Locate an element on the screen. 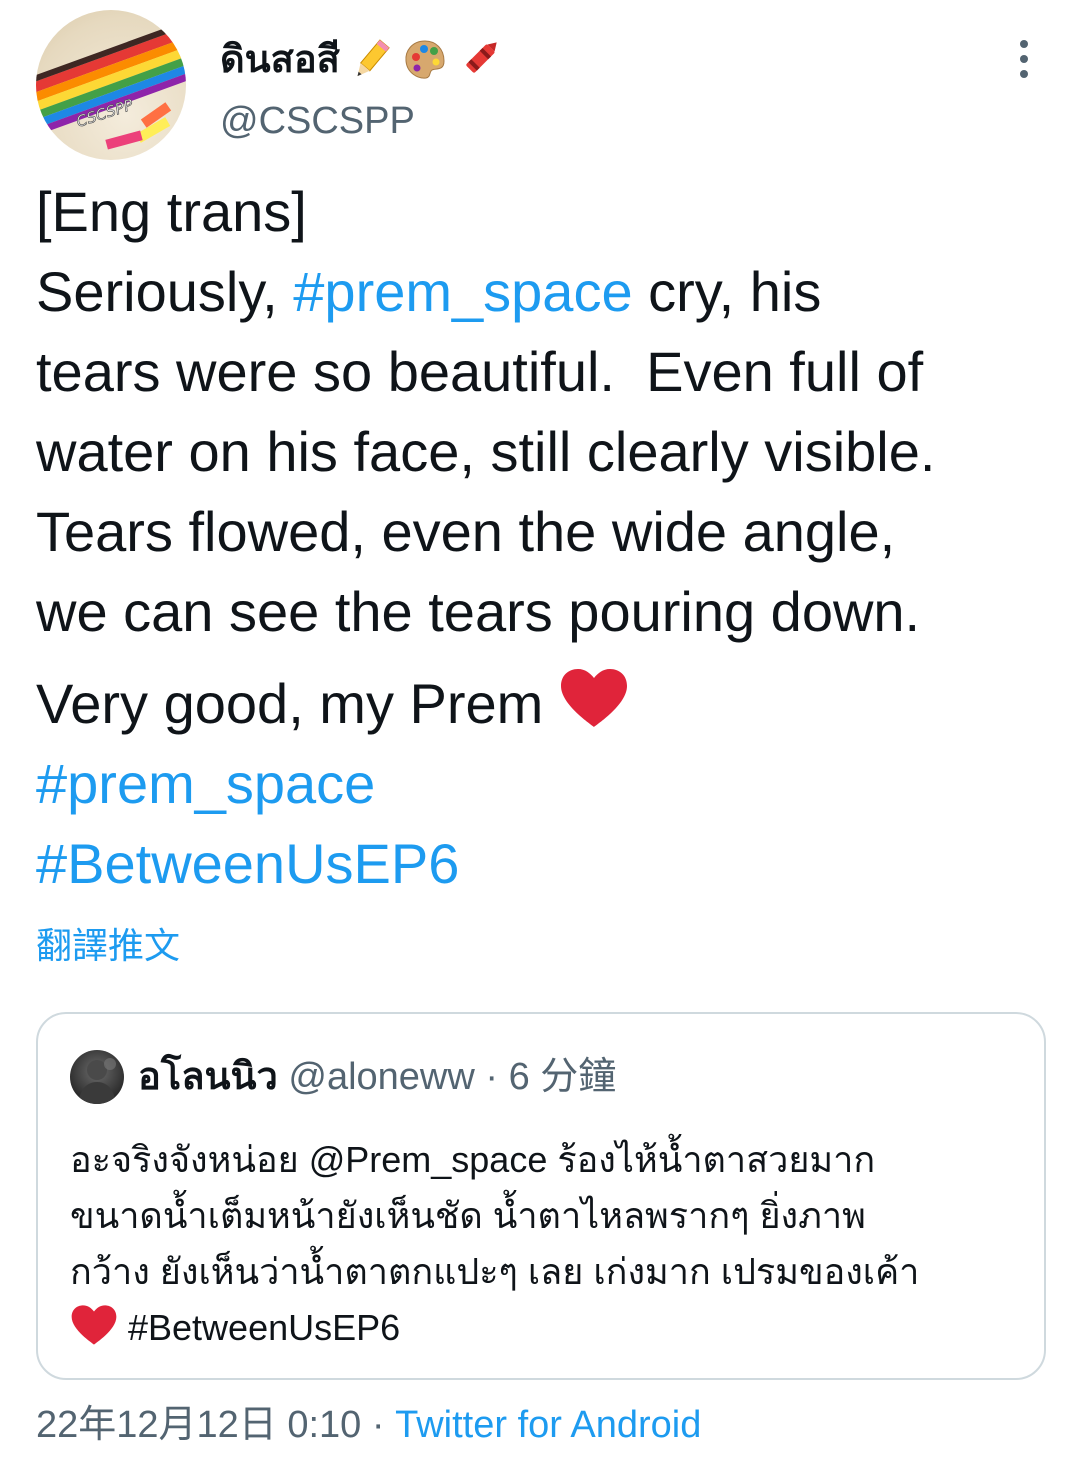 This screenshot has height=1458, width=1080. author-avatar: CSCSPP is located at coordinates (111, 85).